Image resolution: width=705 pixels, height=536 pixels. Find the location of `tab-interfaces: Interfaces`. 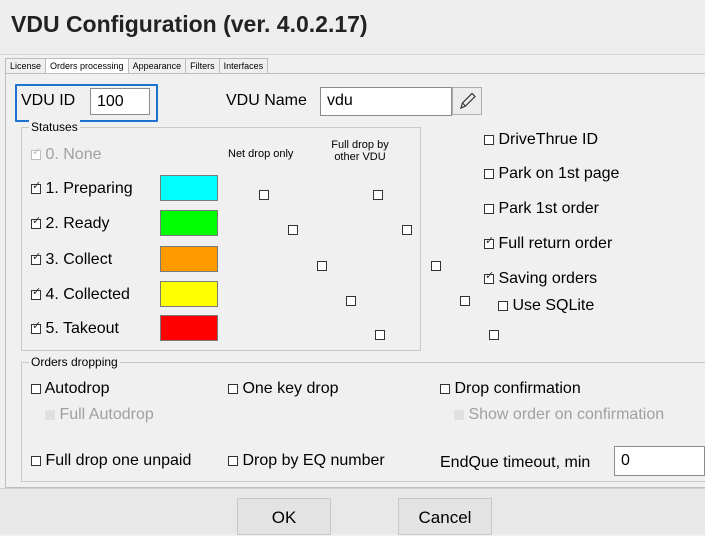

tab-interfaces: Interfaces is located at coordinates (243, 65).